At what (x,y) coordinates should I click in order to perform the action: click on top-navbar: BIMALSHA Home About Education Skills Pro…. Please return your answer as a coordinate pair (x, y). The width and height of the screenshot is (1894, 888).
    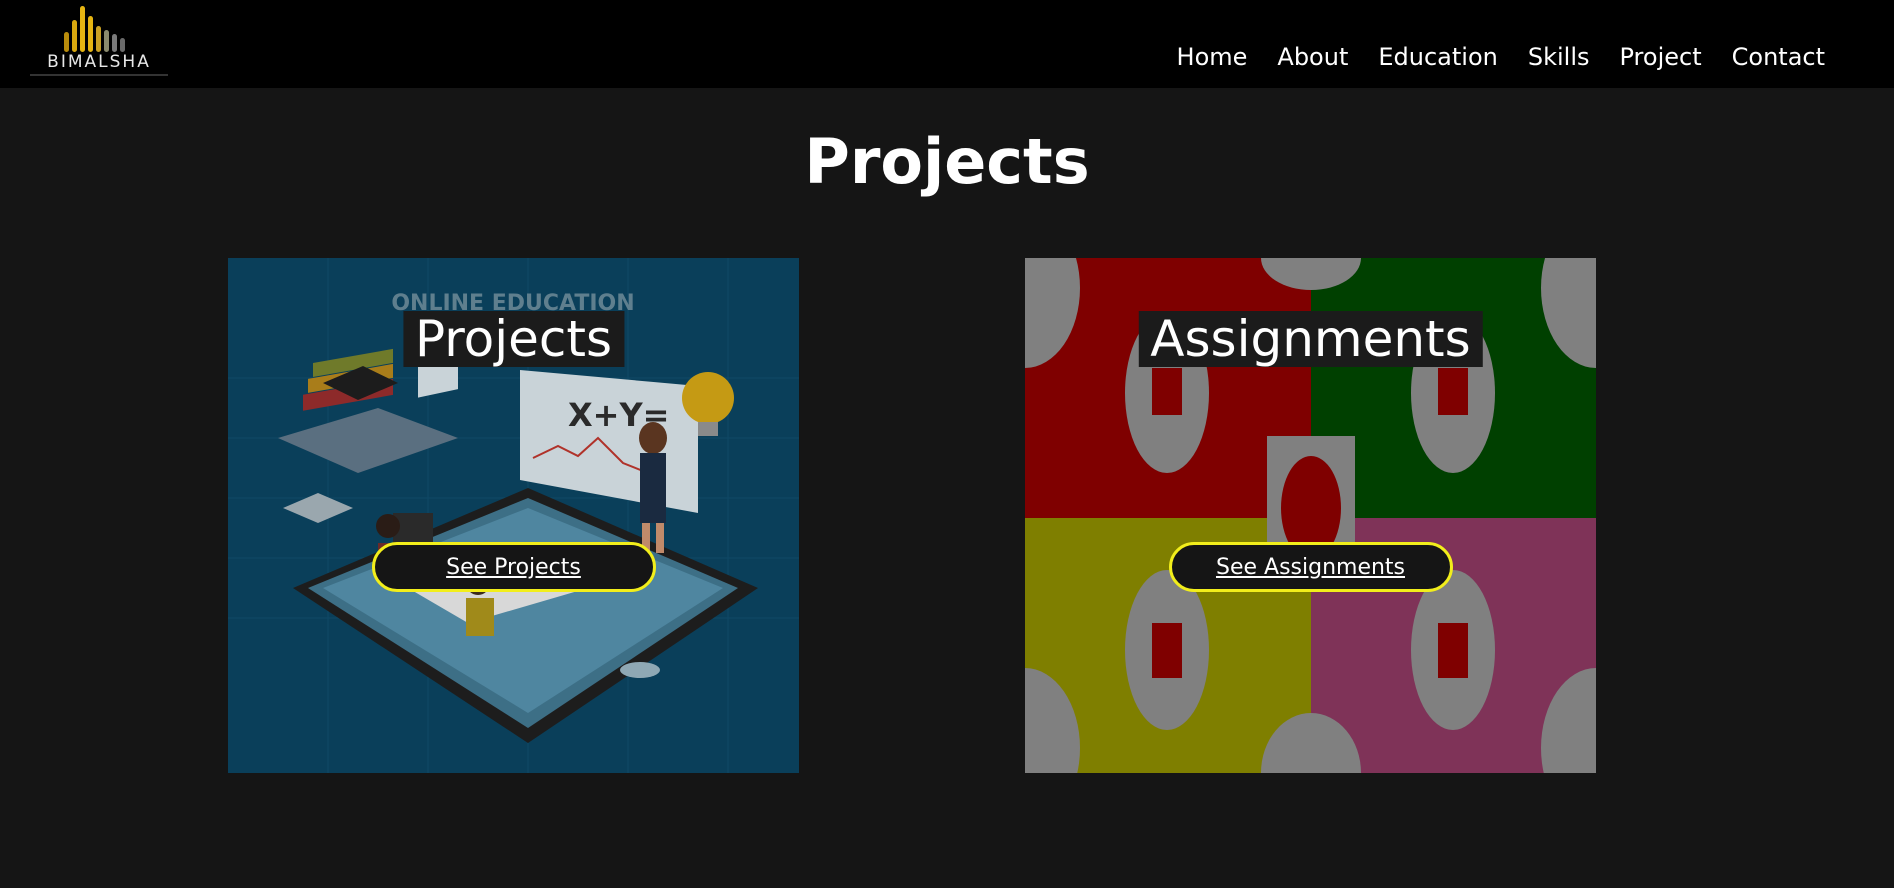
    Looking at the image, I should click on (947, 44).